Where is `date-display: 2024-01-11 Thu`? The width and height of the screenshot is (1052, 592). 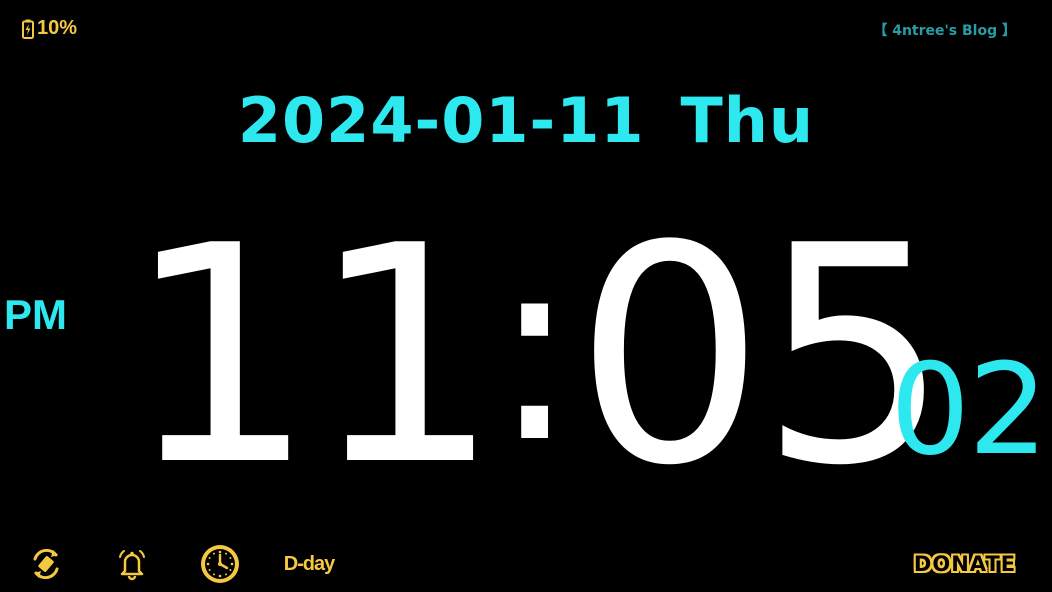
date-display: 2024-01-11 Thu is located at coordinates (526, 121).